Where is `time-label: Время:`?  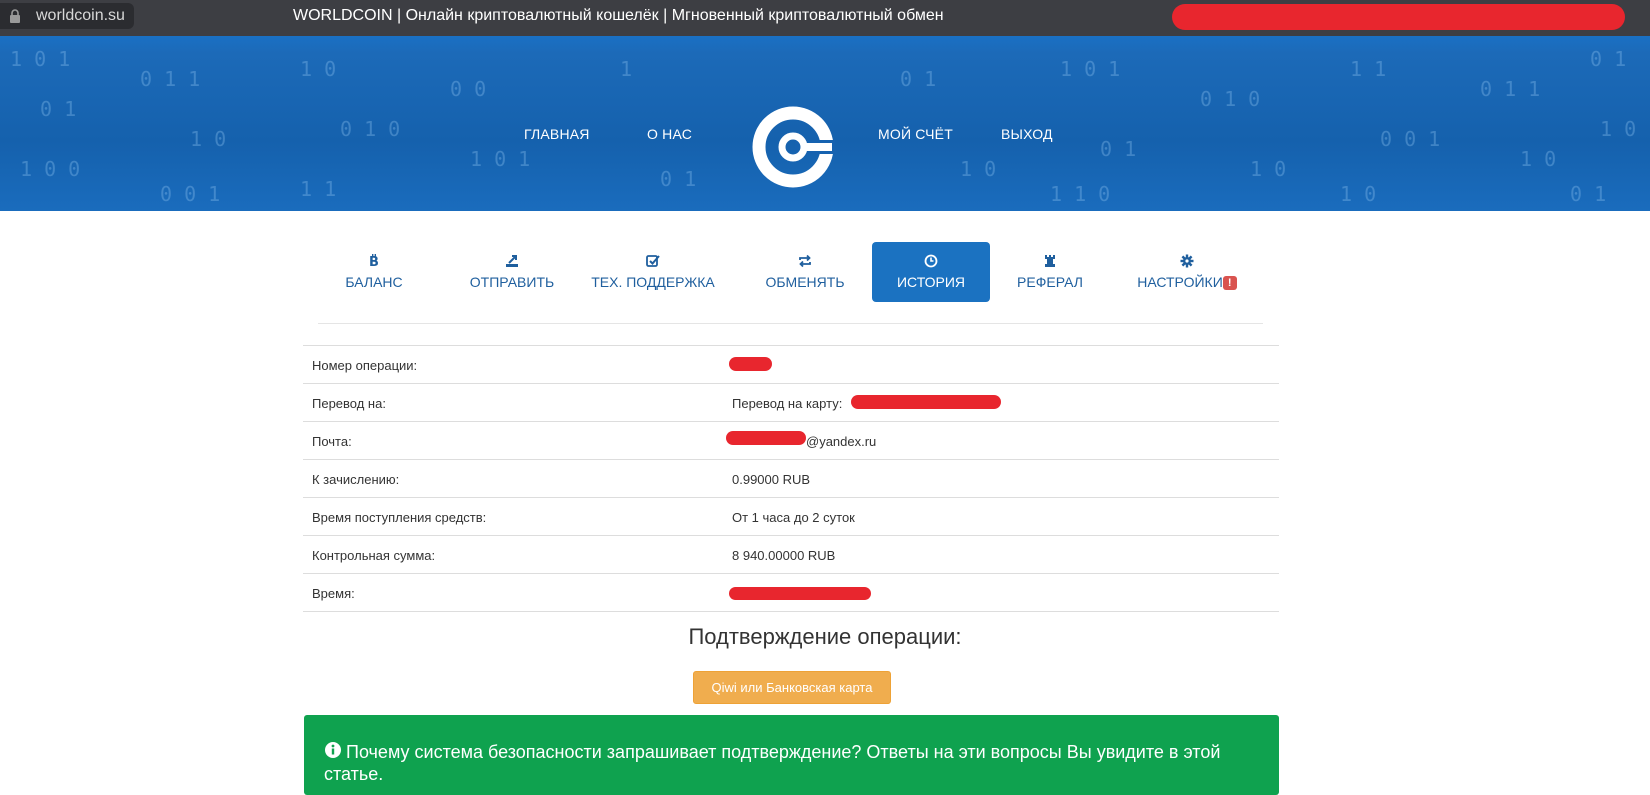 time-label: Время: is located at coordinates (333, 593).